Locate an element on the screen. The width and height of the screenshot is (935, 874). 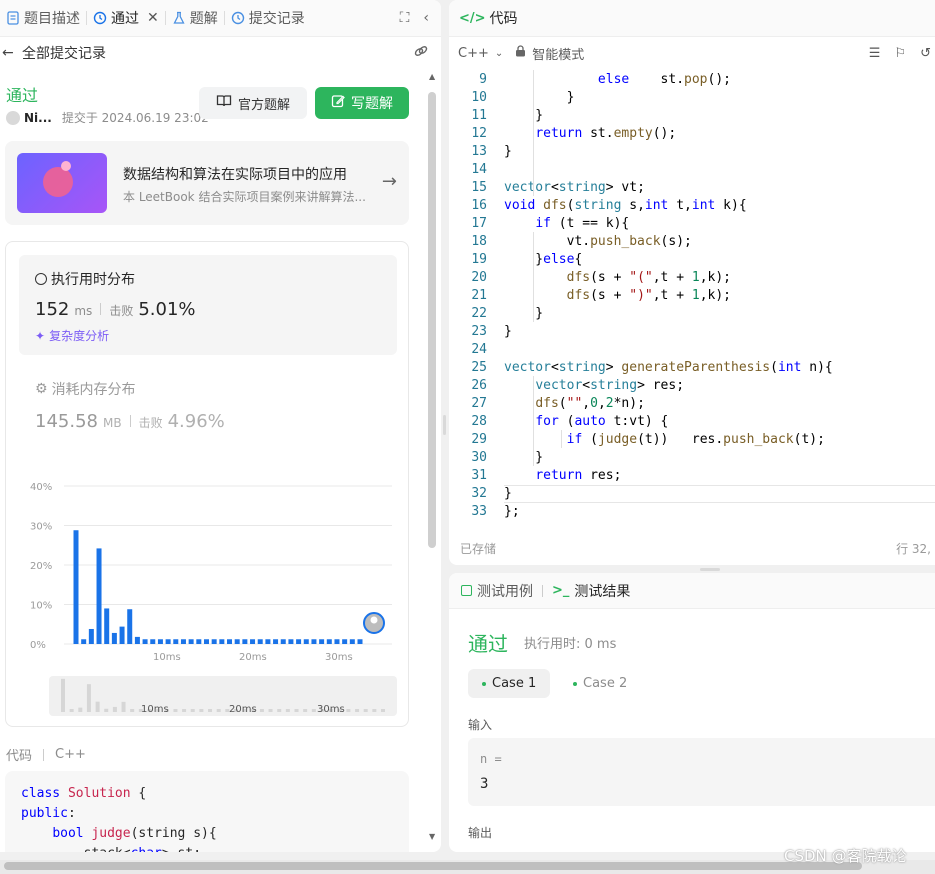
collapse-left-icon: ‹ is located at coordinates (426, 18).